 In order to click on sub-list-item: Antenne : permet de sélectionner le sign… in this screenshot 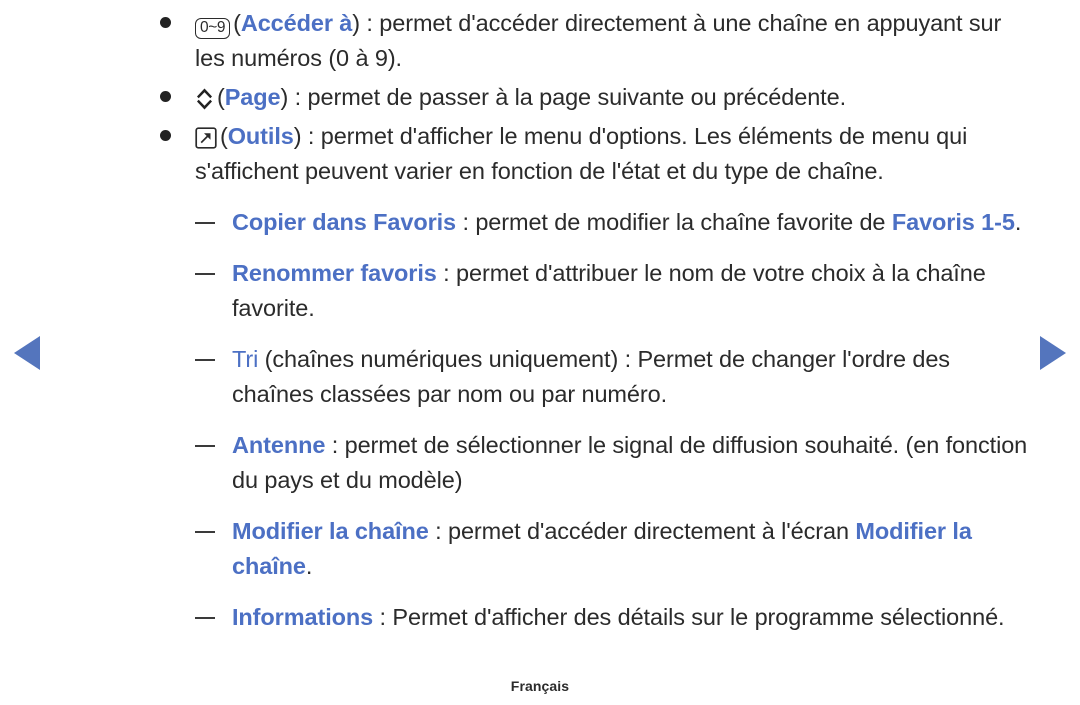, I will do `click(540, 463)`.